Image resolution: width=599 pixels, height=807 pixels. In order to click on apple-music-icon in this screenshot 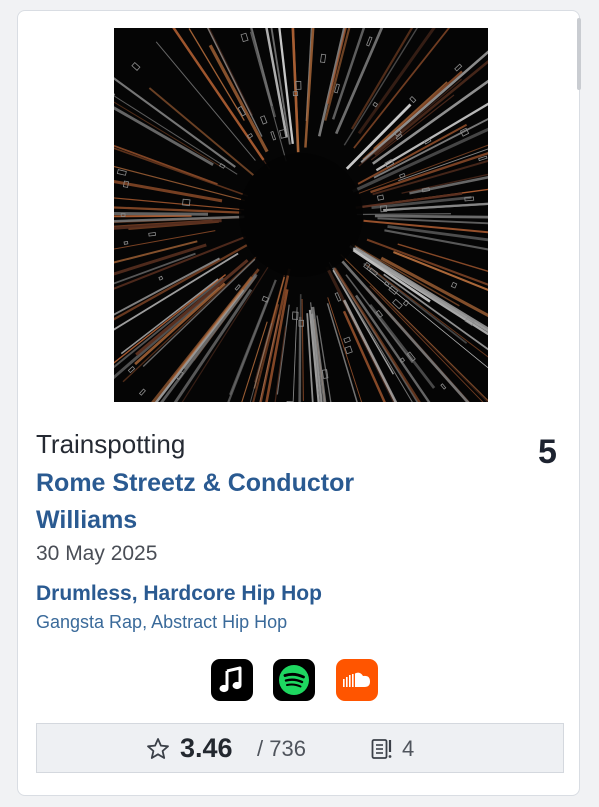, I will do `click(230, 679)`.